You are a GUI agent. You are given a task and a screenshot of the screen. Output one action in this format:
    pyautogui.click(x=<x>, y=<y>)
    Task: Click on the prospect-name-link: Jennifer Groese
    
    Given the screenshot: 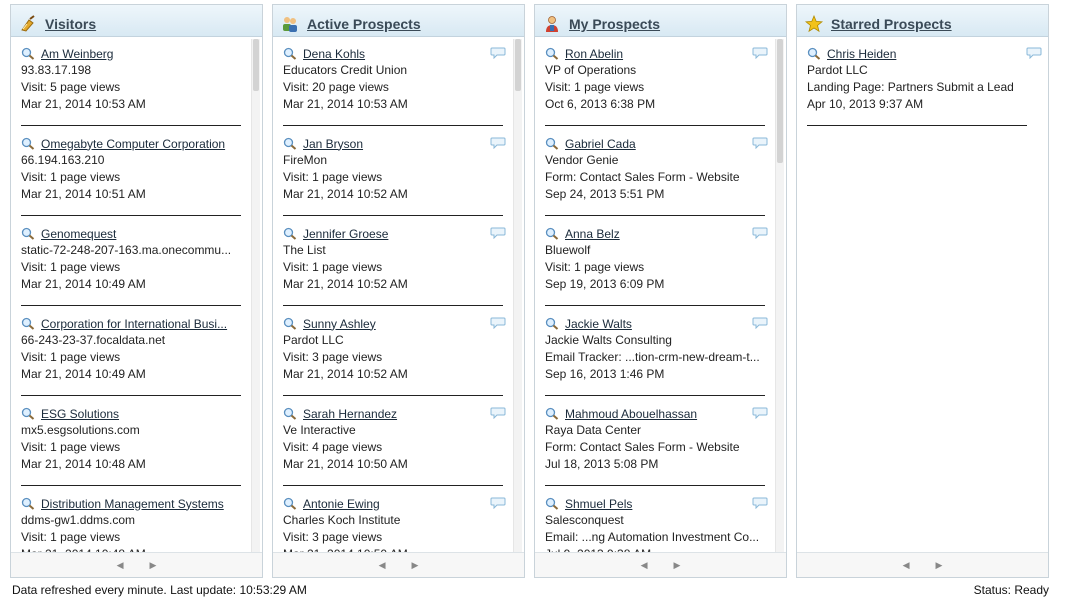 What is the action you would take?
    pyautogui.click(x=345, y=234)
    